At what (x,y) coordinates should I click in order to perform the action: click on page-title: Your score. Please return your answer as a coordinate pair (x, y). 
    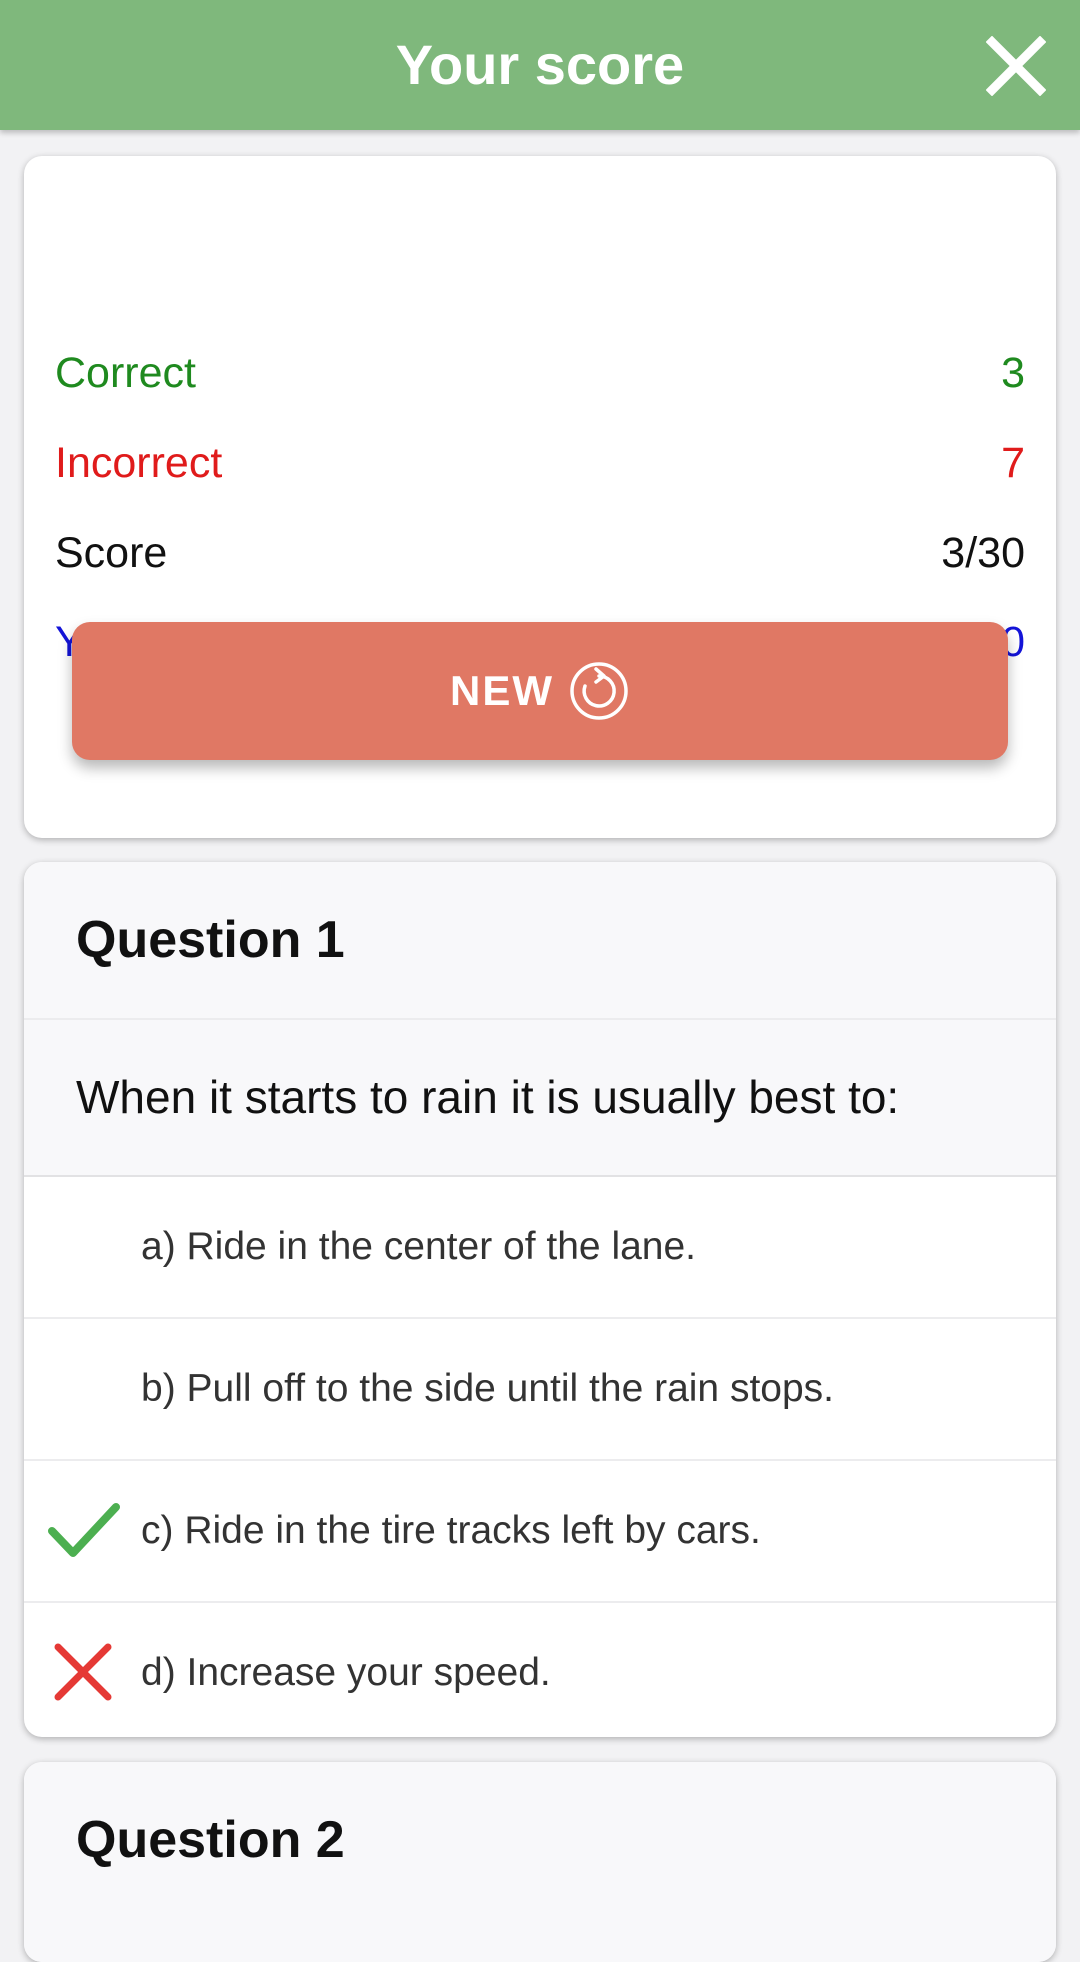
    Looking at the image, I should click on (540, 64).